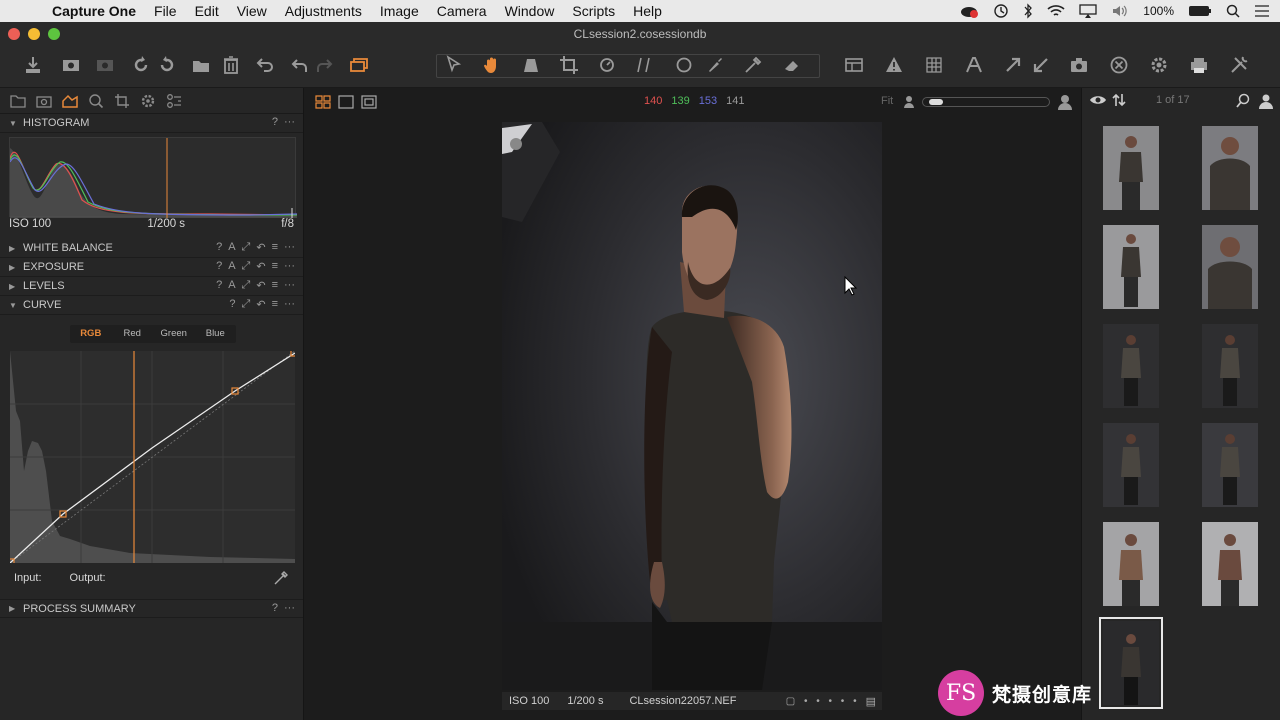 The image size is (1280, 720). Describe the element at coordinates (684, 65) in the screenshot. I see `spot-removal-circle-icon` at that location.